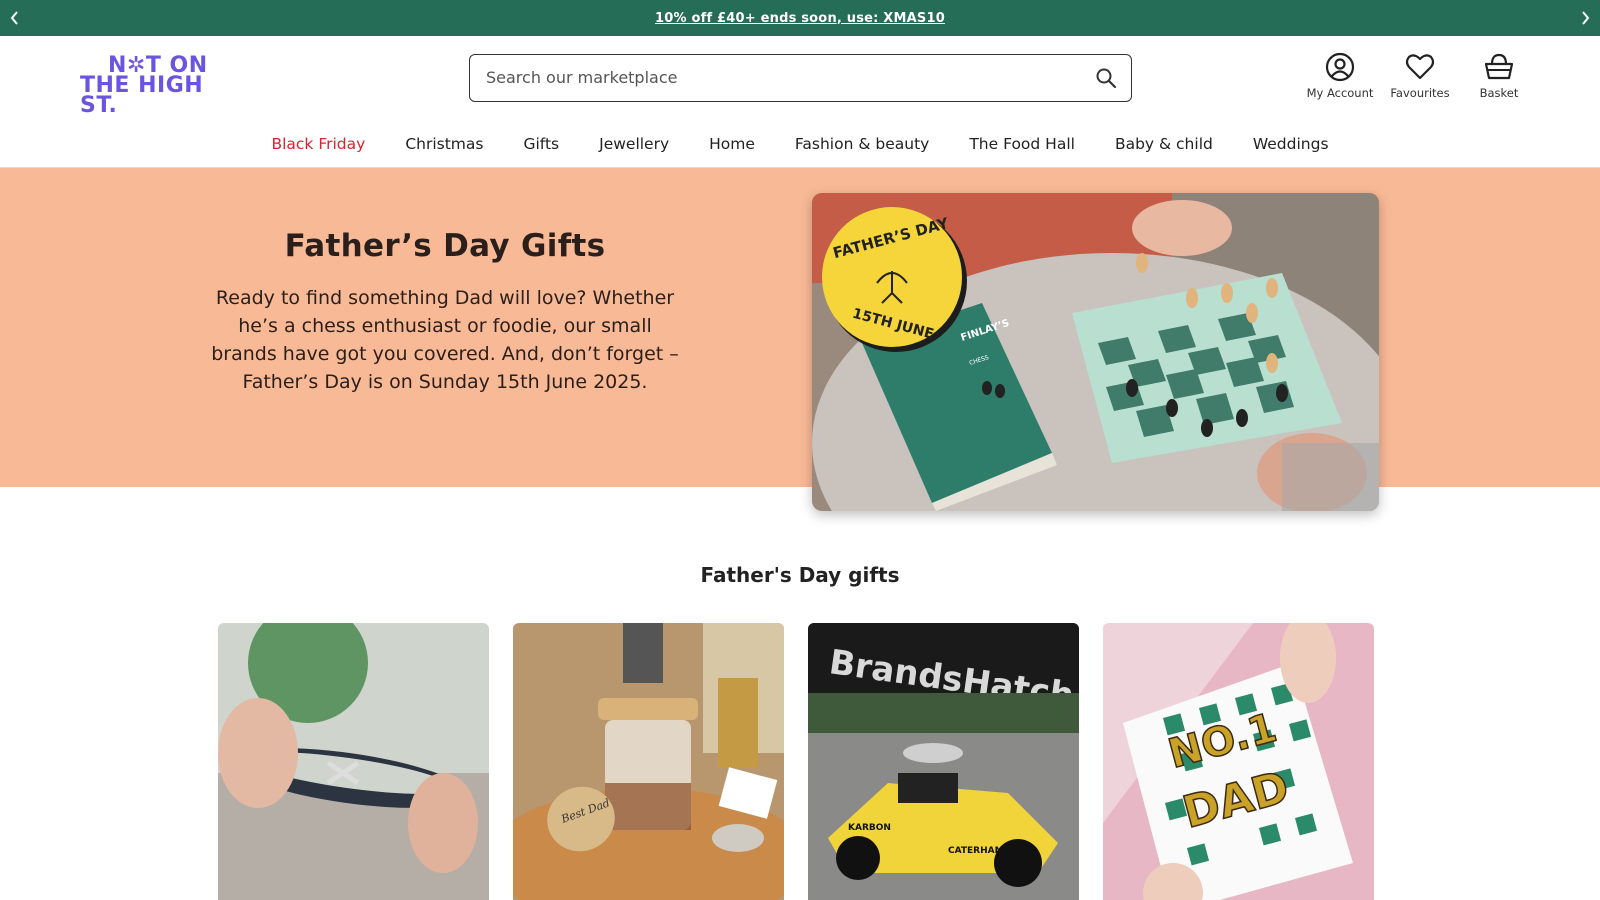 This screenshot has width=1600, height=900. What do you see at coordinates (1499, 93) in the screenshot?
I see `basket-label: Basket` at bounding box center [1499, 93].